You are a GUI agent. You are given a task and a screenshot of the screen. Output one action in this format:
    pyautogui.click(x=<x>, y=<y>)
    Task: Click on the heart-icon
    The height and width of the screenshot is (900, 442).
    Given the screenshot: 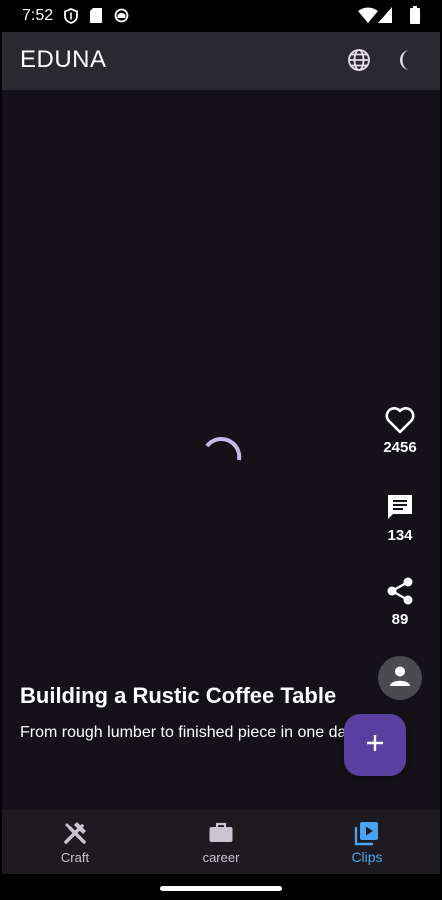 What is the action you would take?
    pyautogui.click(x=400, y=422)
    